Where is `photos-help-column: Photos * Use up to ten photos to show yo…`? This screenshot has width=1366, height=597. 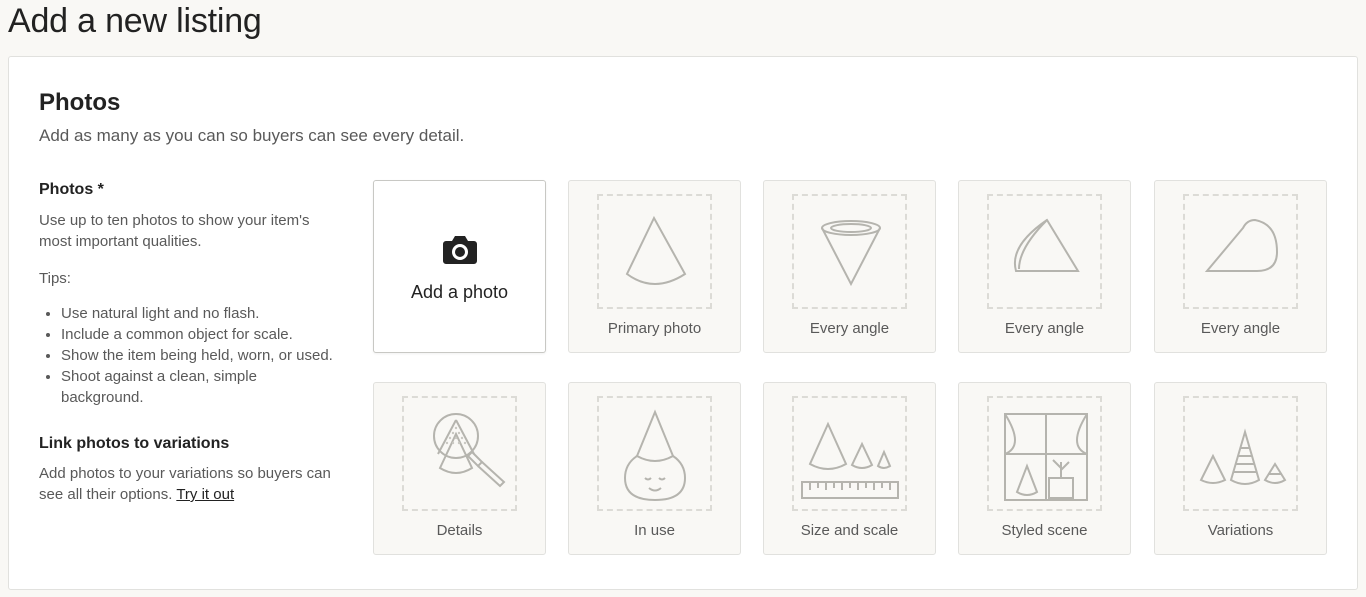 photos-help-column: Photos * Use up to ten photos to show yo… is located at coordinates (189, 342).